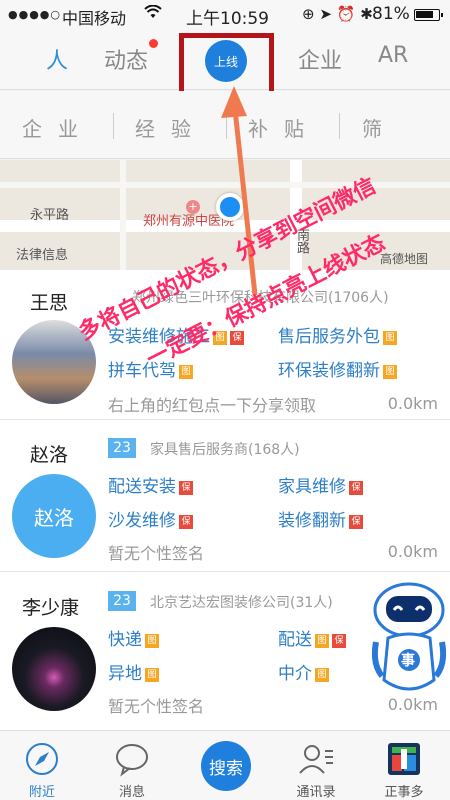 The width and height of the screenshot is (450, 800). Describe the element at coordinates (150, 518) in the screenshot. I see `service-item: 沙发维修保` at that location.